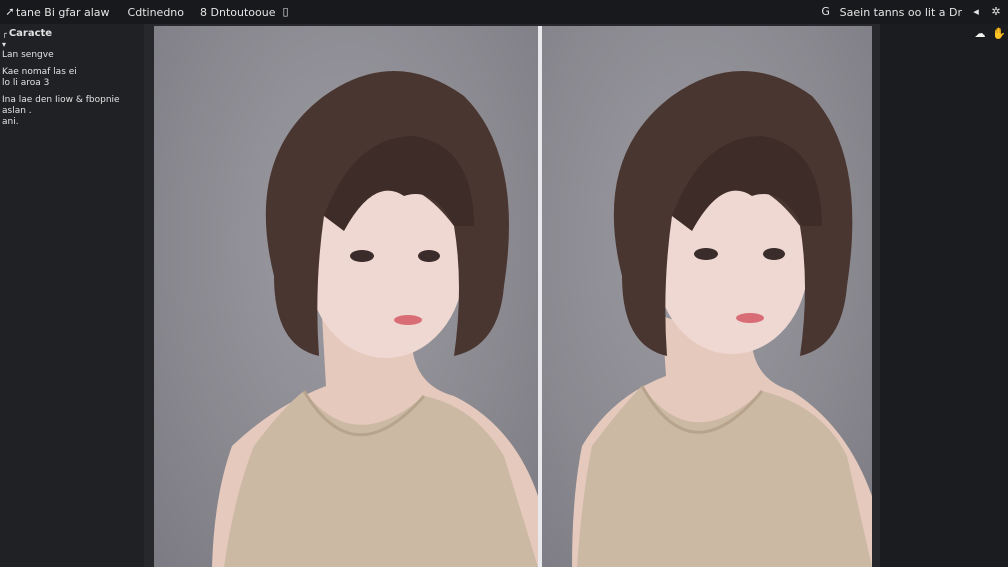  What do you see at coordinates (826, 12) in the screenshot?
I see `refresh-icon: G` at bounding box center [826, 12].